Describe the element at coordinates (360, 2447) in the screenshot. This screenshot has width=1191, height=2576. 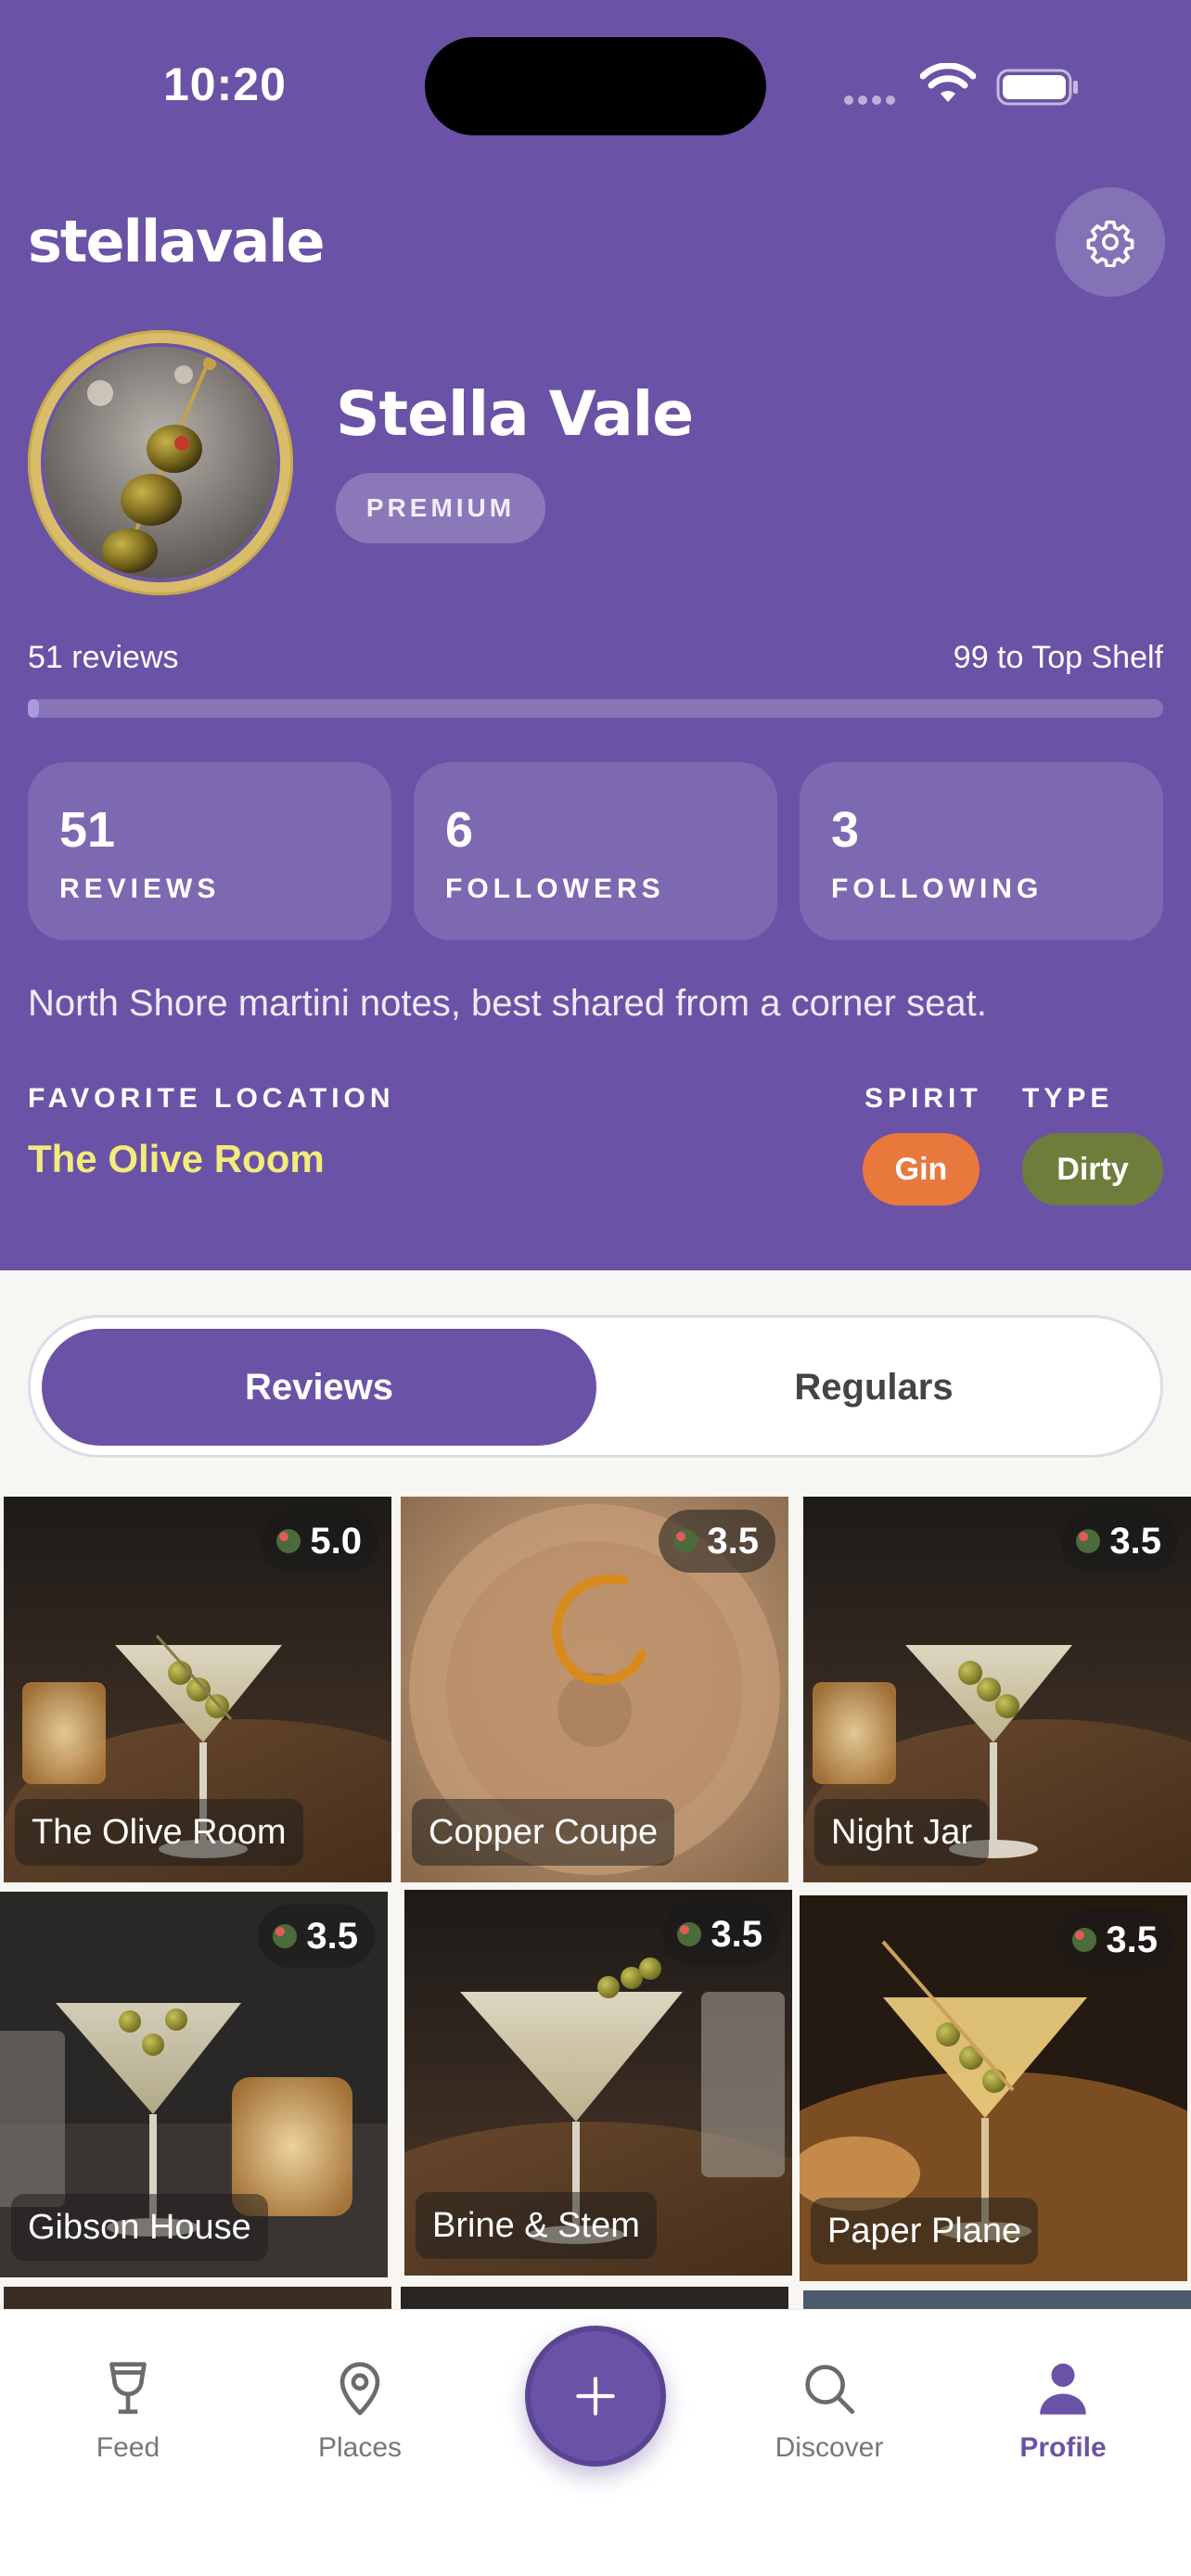
I see `tab-label: Places` at that location.